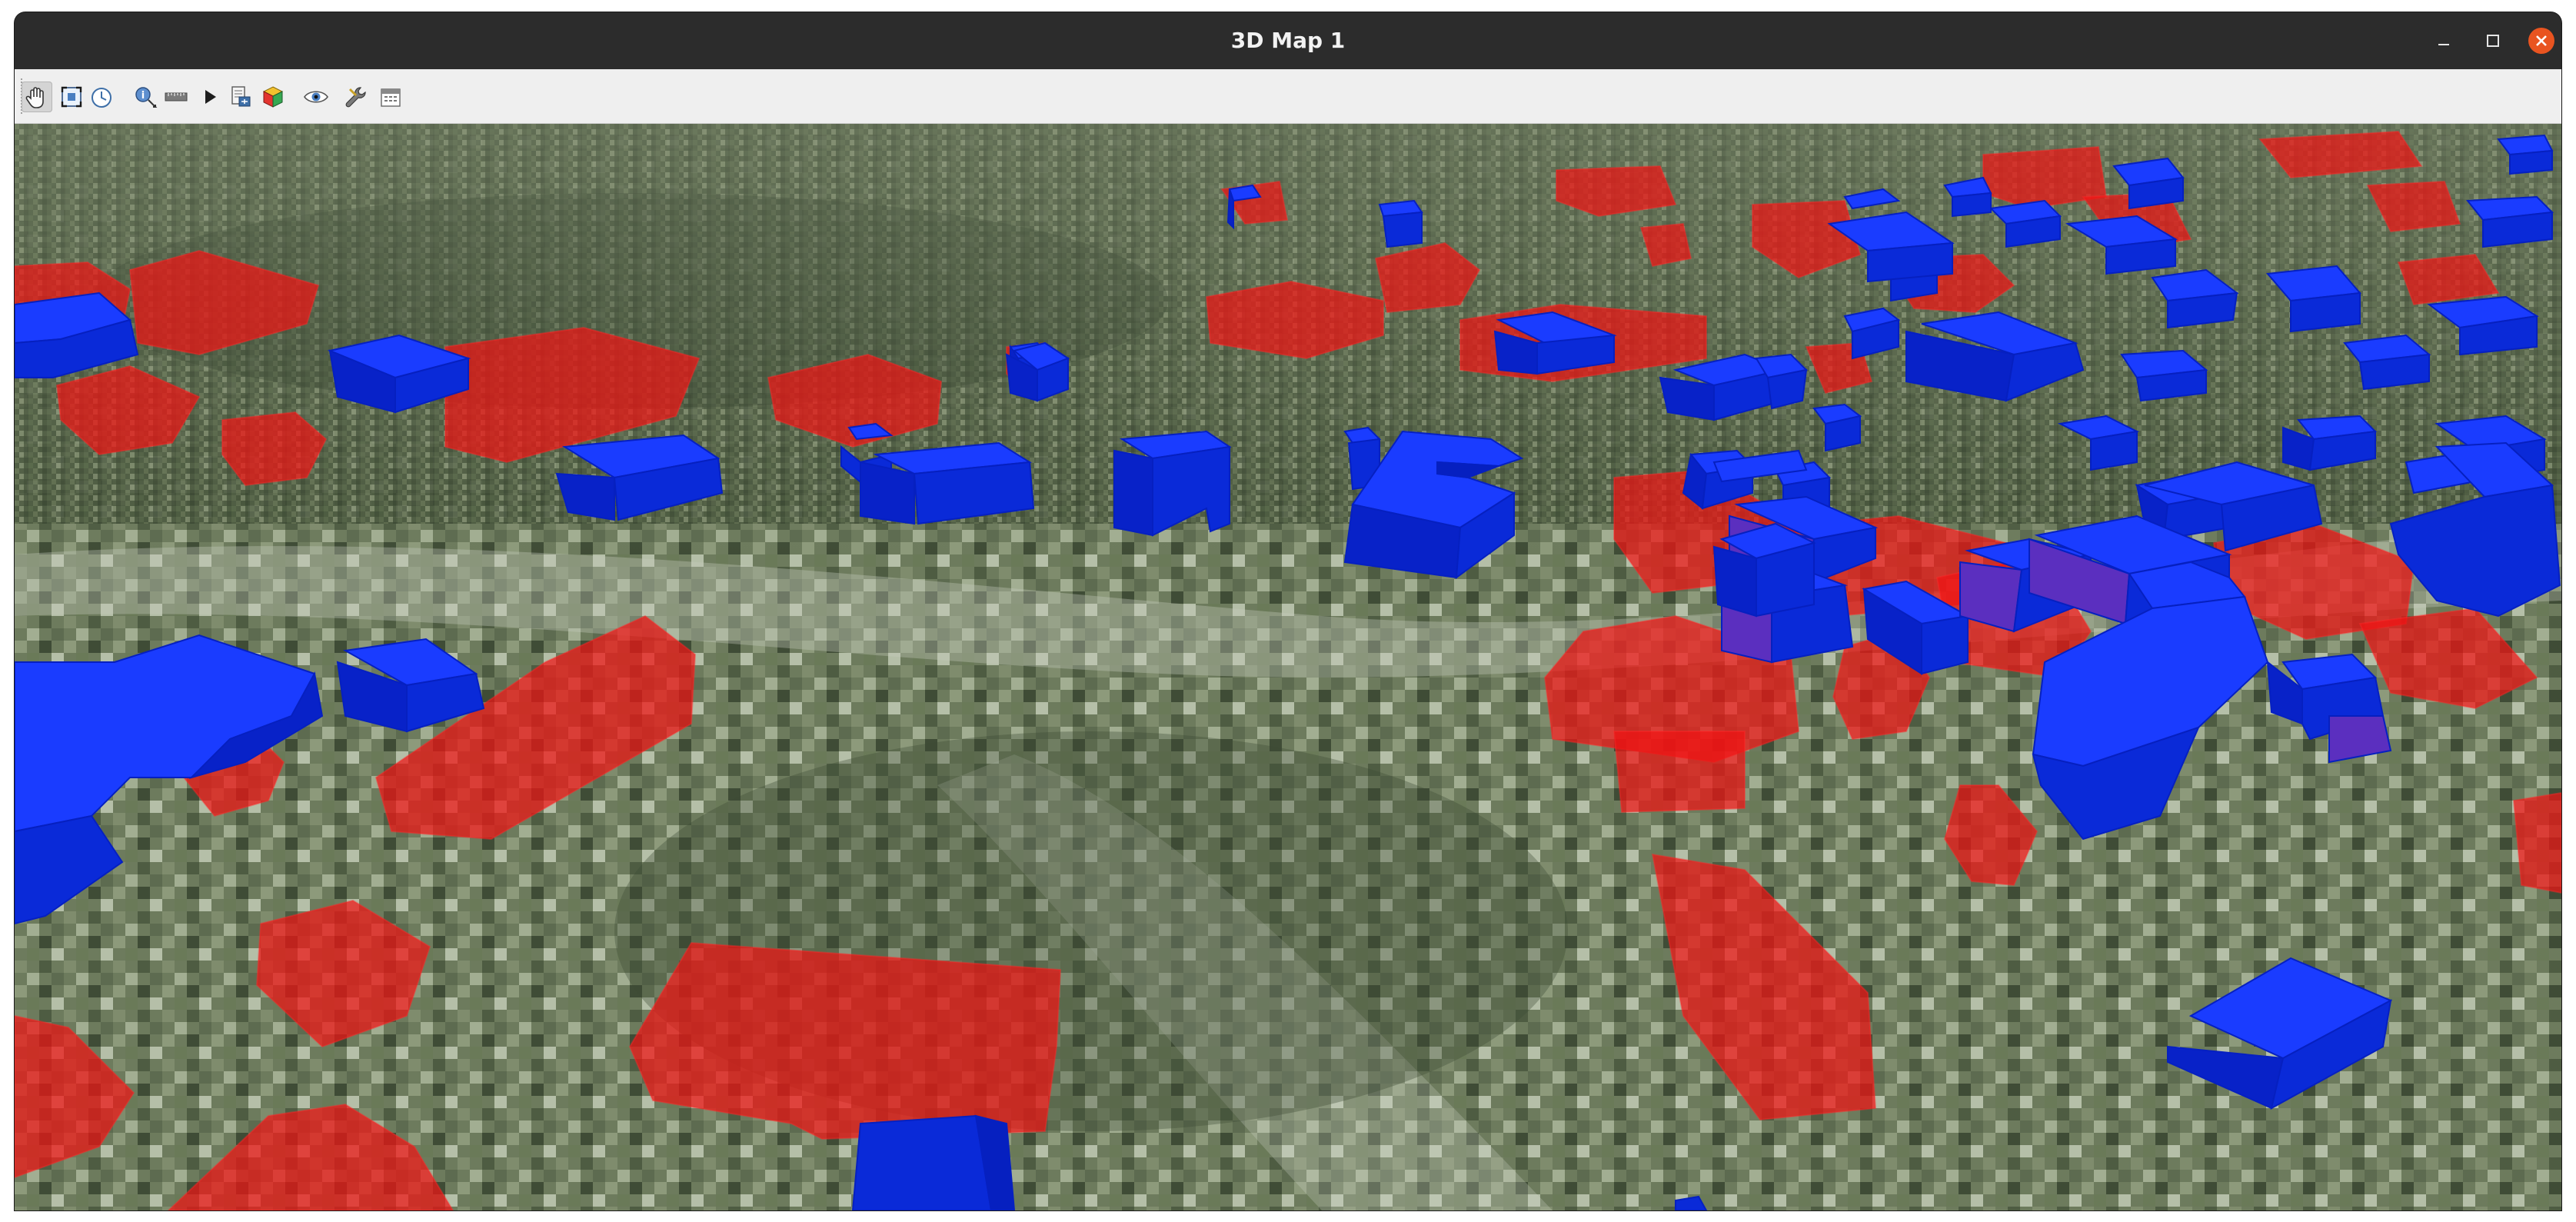  I want to click on toggle-camera-button, so click(101, 97).